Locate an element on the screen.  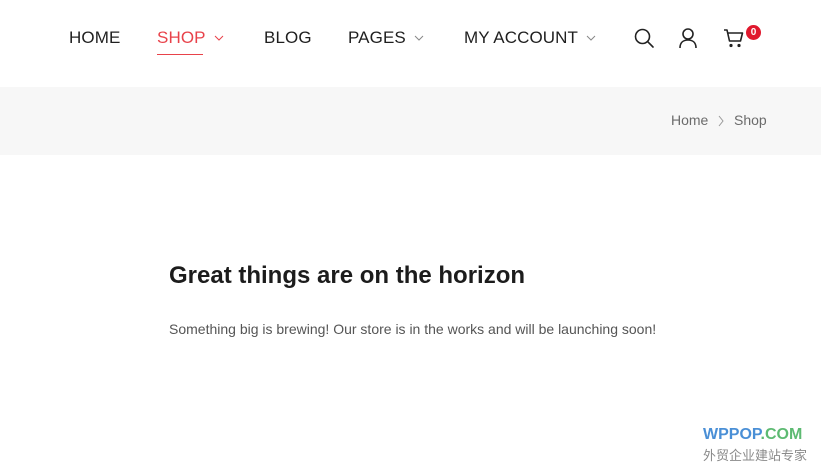
watermark-tagline: 外贸企业建站专家 is located at coordinates (755, 455).